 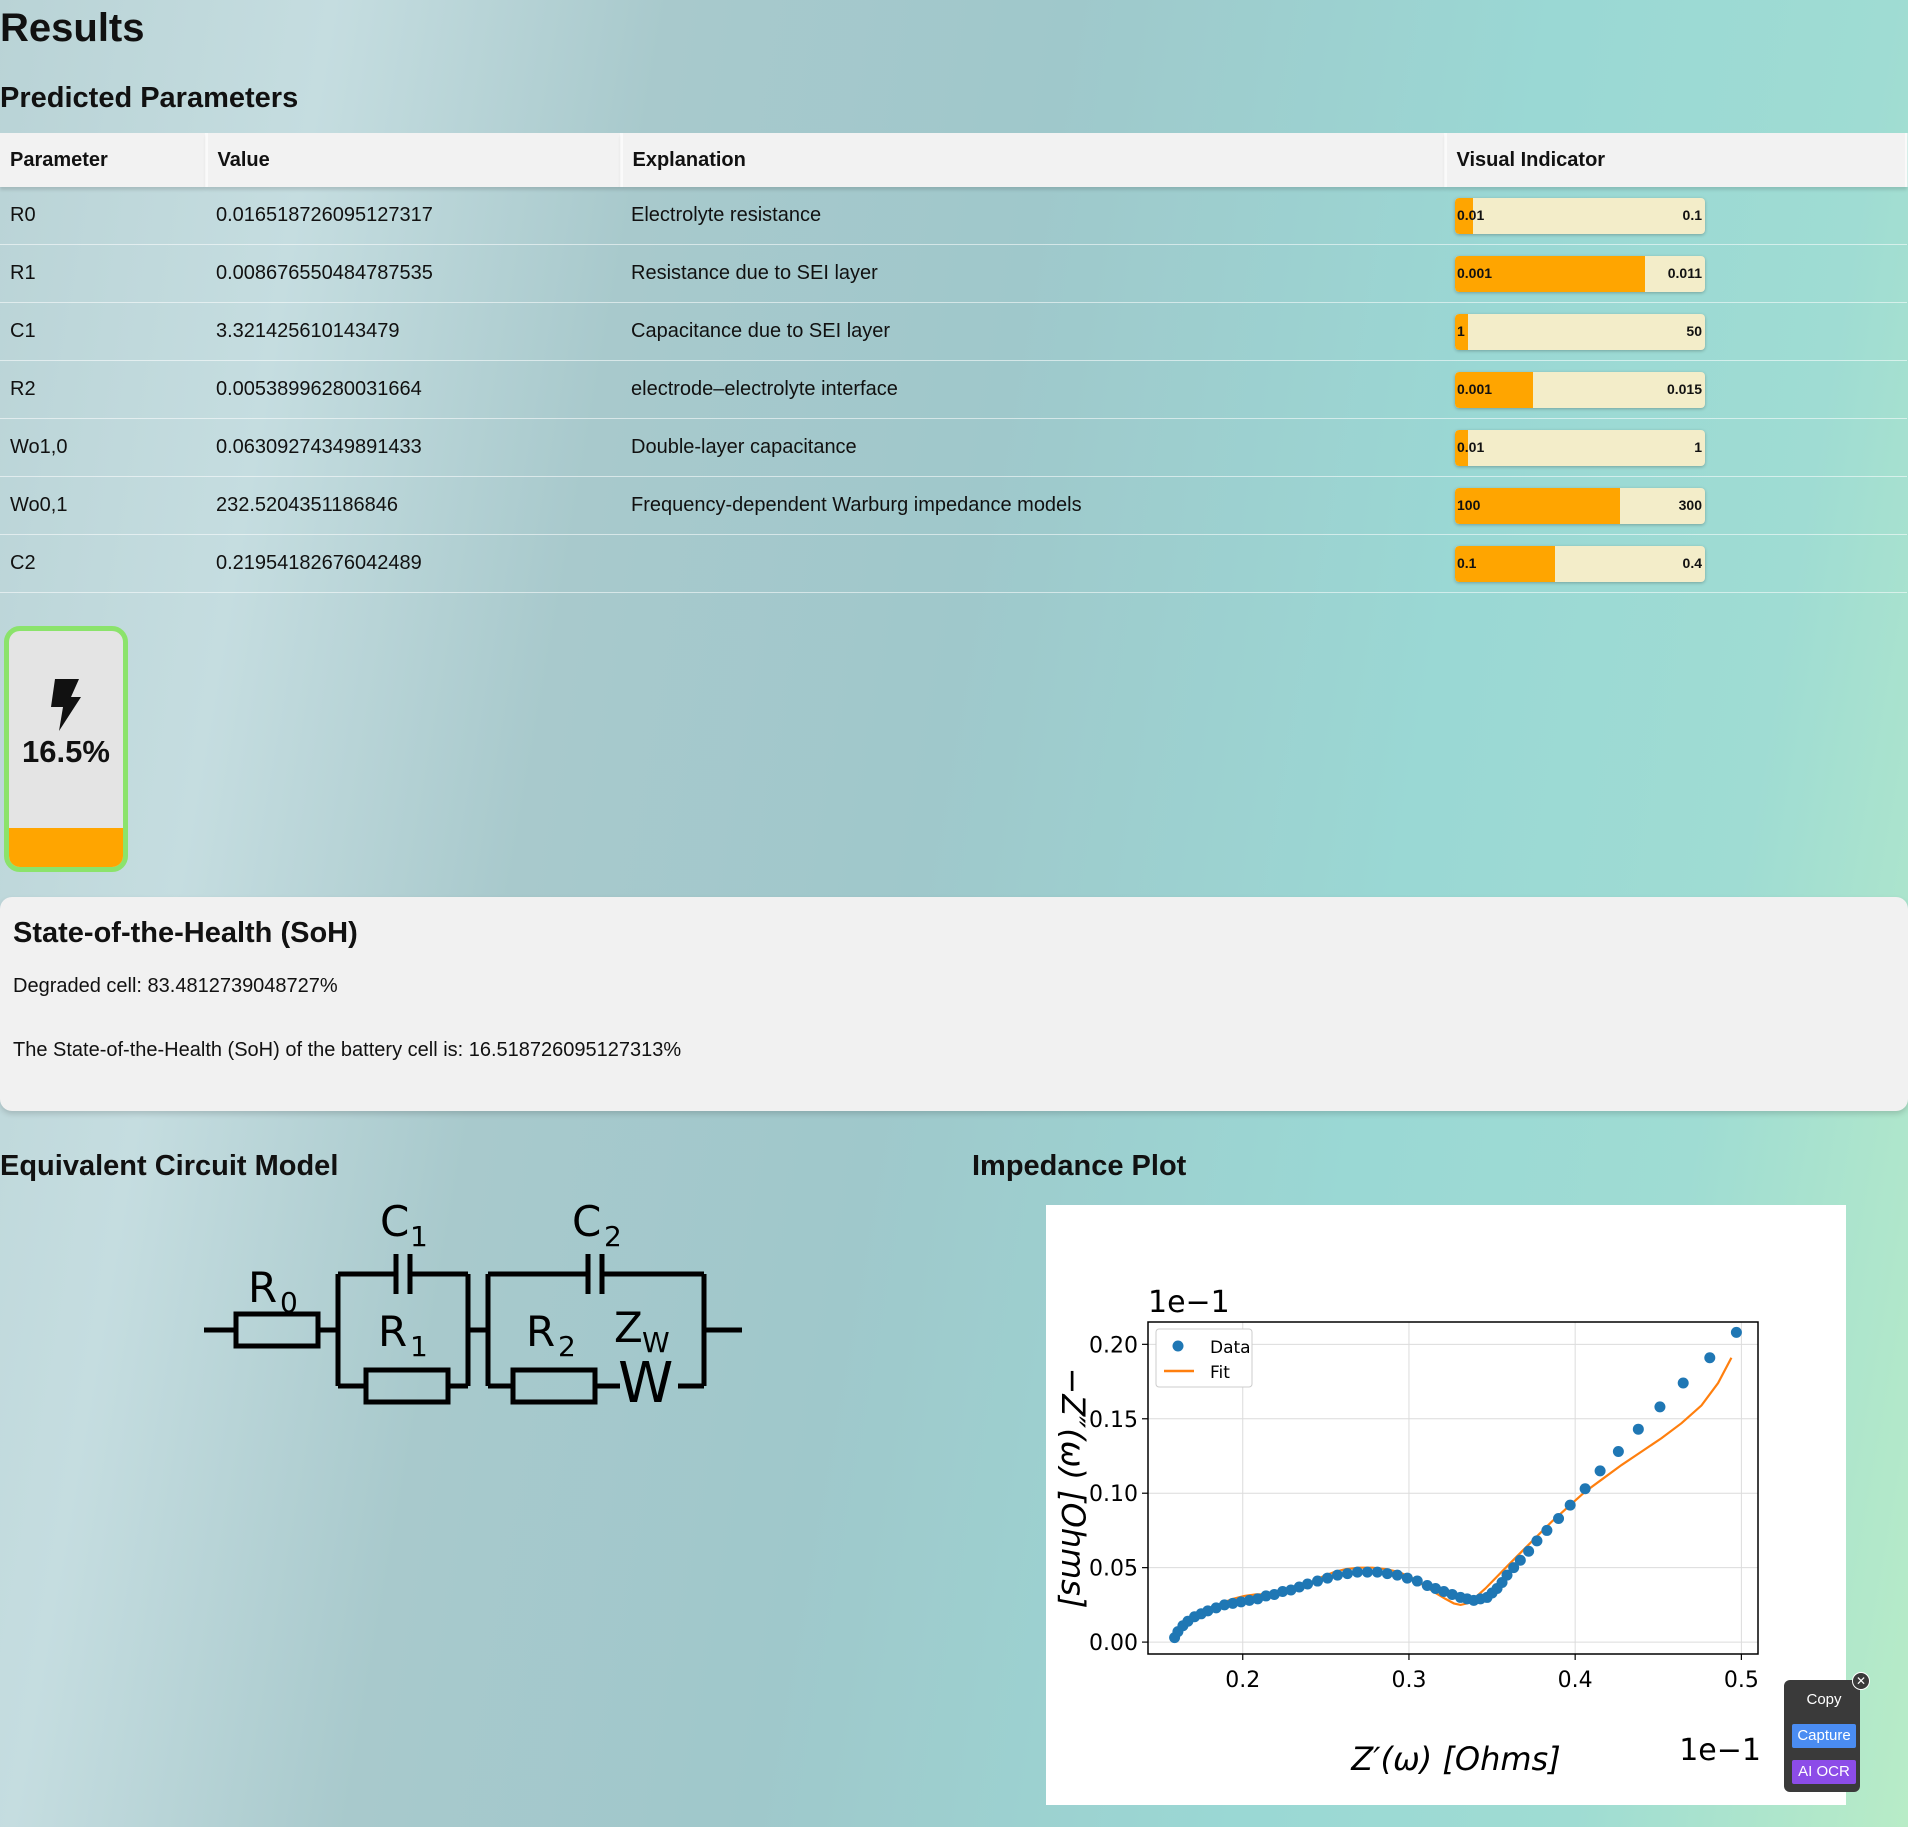 What do you see at coordinates (66, 705) in the screenshot?
I see `lightning-bolt-icon` at bounding box center [66, 705].